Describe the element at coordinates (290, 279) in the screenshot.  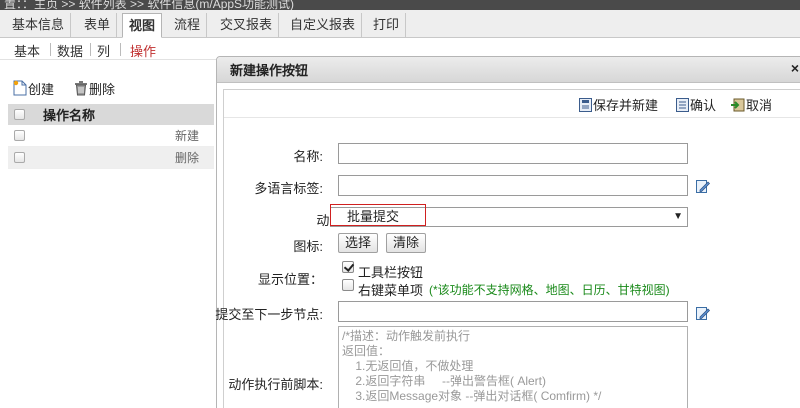
I see `display-position-label: 显示位置：` at that location.